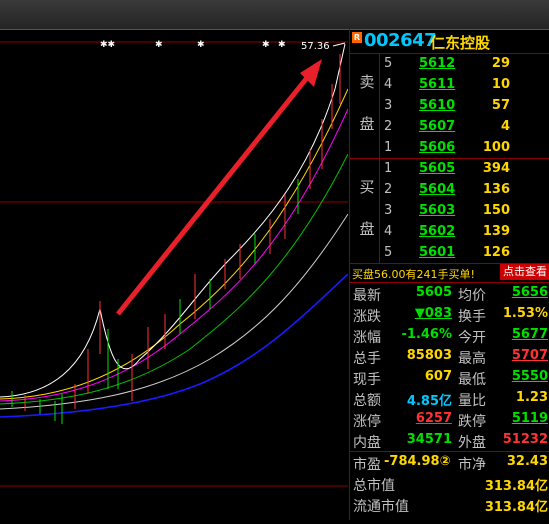 This screenshot has height=524, width=549. I want to click on buy-row-5: 5 5601 126, so click(449, 252).